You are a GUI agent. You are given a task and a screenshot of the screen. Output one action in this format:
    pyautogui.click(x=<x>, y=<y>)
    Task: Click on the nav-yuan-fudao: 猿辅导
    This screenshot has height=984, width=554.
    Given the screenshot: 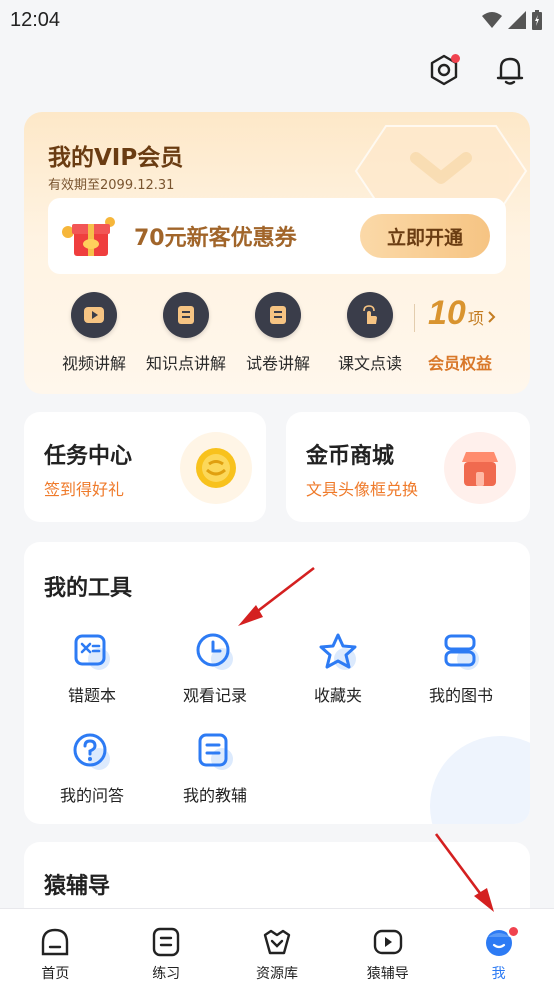 What is the action you would take?
    pyautogui.click(x=387, y=946)
    